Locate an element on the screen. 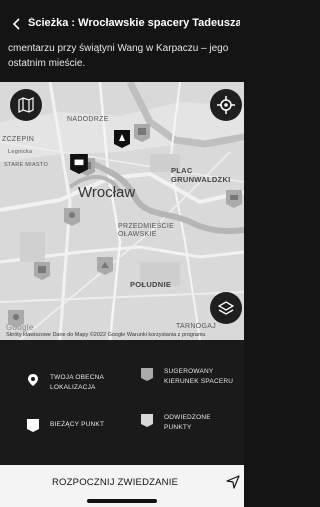  legend-item-location: TWOJA OBECNA LOKALIZACJA is located at coordinates (76, 383).